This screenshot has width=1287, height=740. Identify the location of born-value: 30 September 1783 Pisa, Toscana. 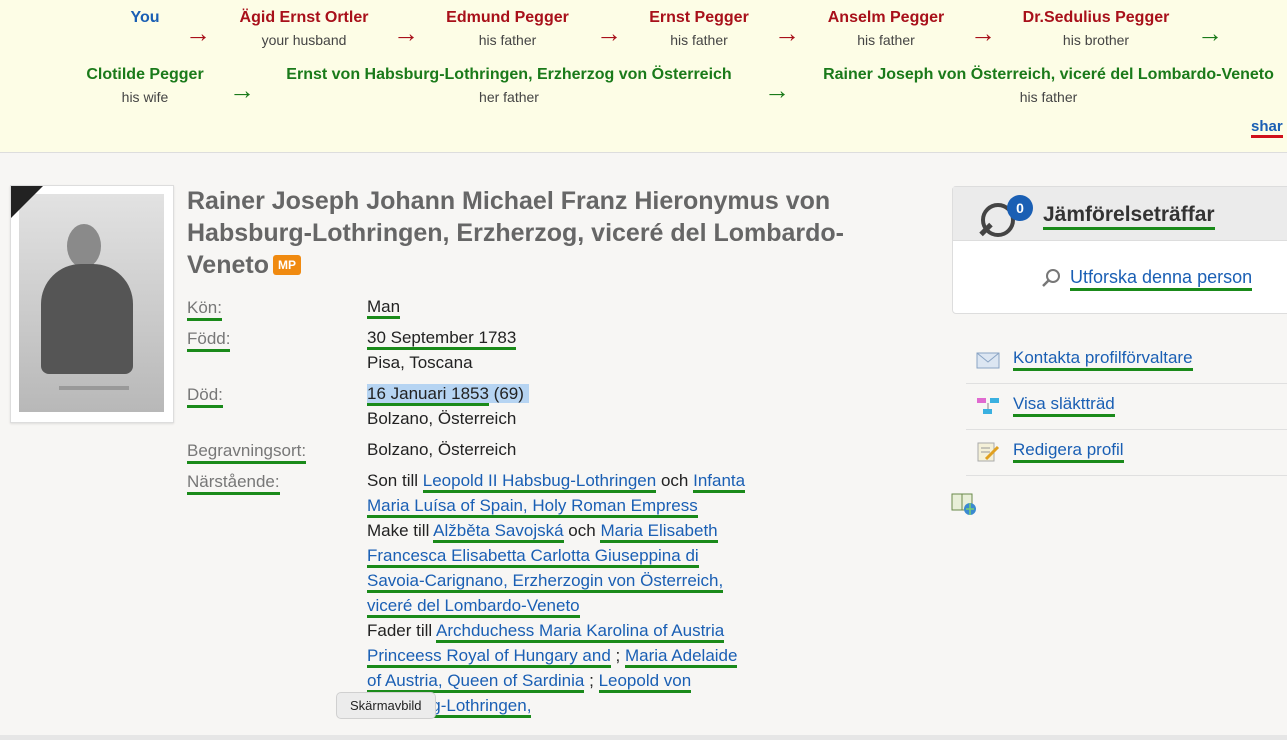
(442, 350).